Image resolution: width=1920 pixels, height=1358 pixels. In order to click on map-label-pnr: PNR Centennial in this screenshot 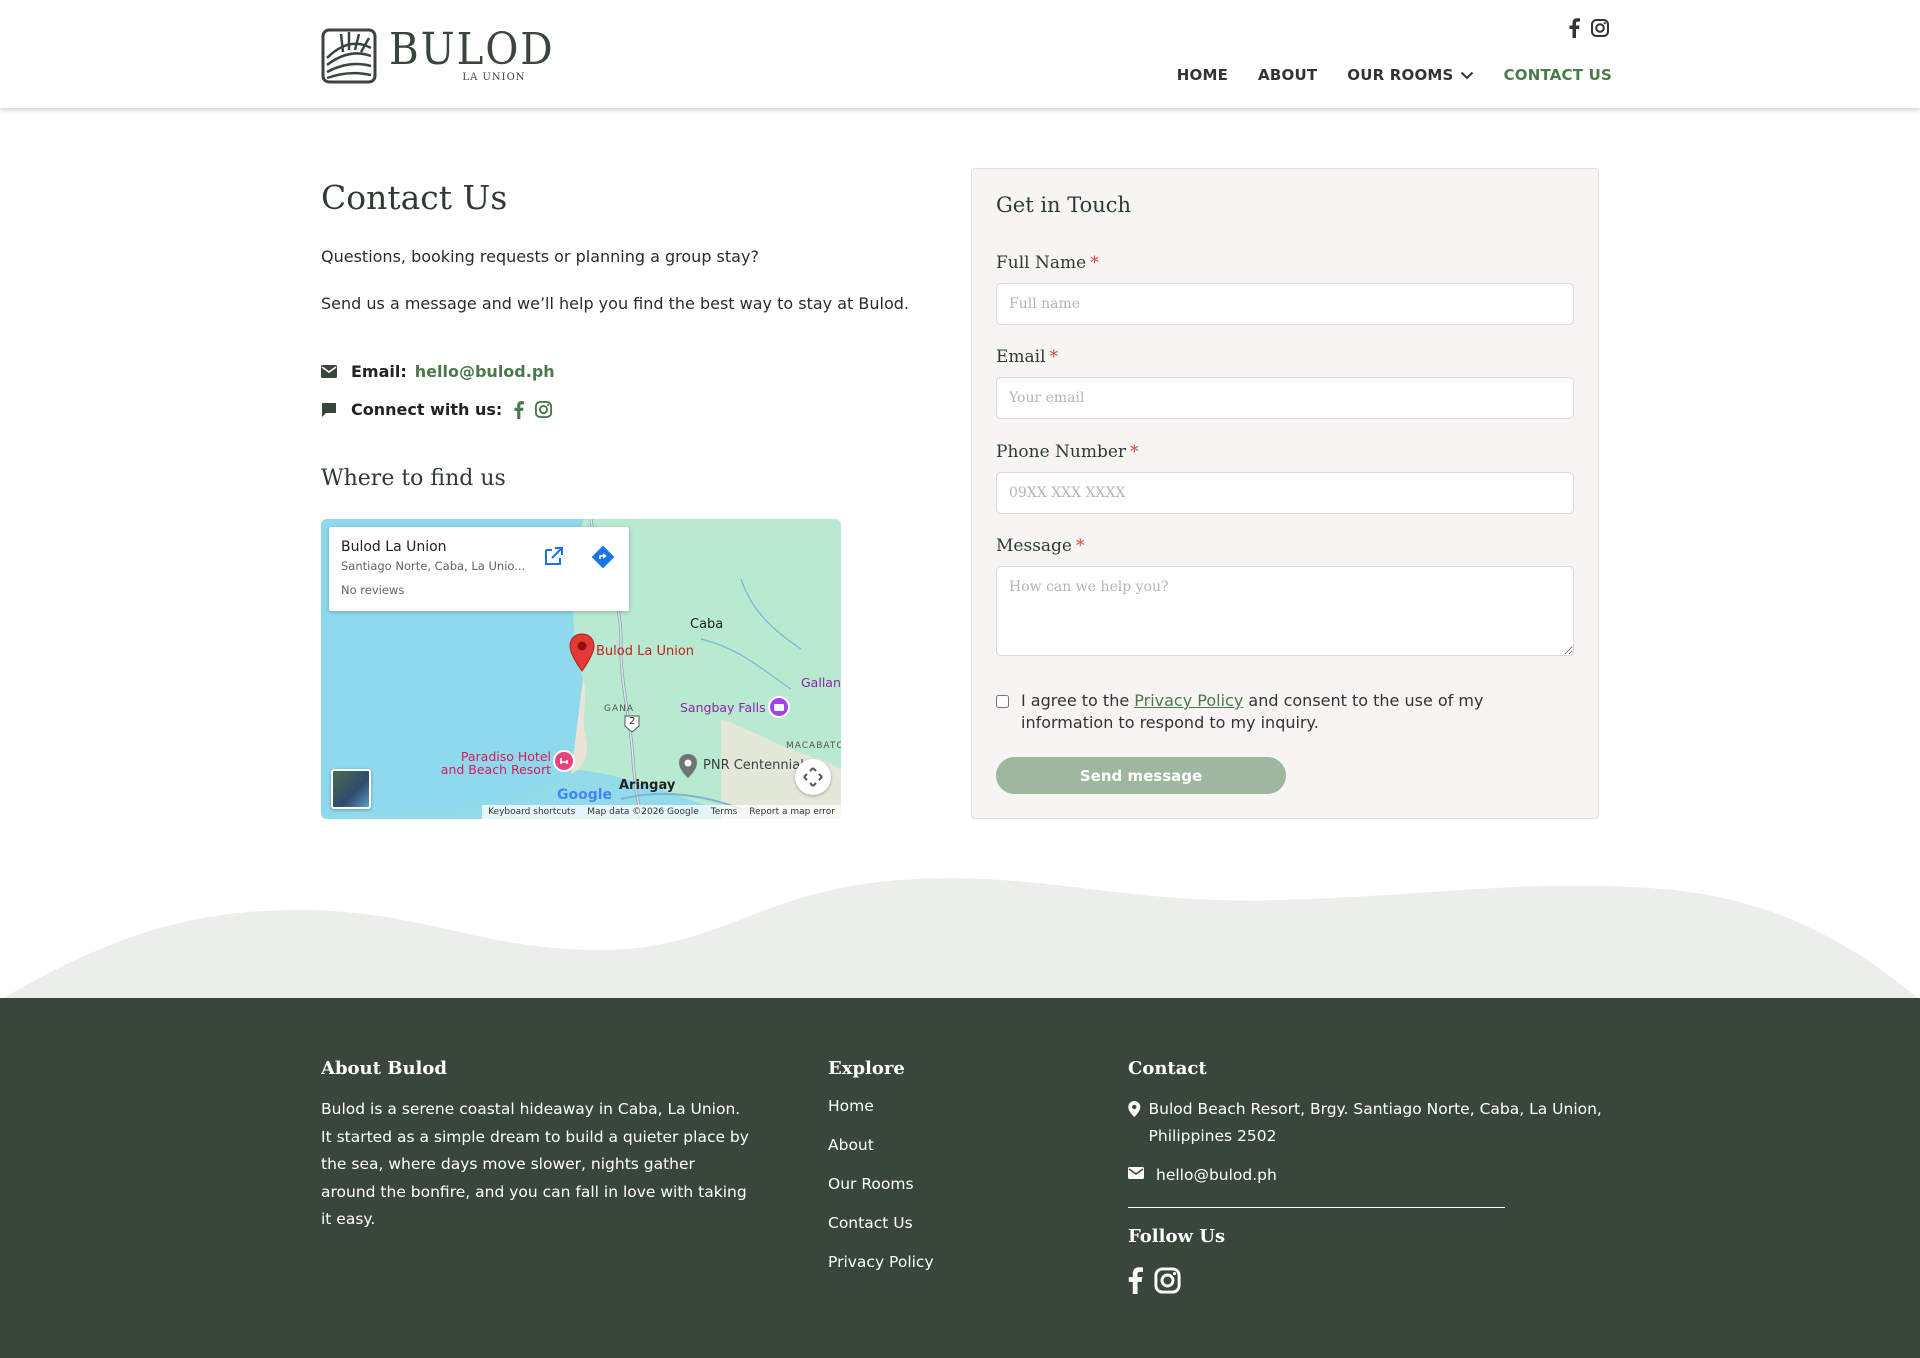, I will do `click(753, 765)`.